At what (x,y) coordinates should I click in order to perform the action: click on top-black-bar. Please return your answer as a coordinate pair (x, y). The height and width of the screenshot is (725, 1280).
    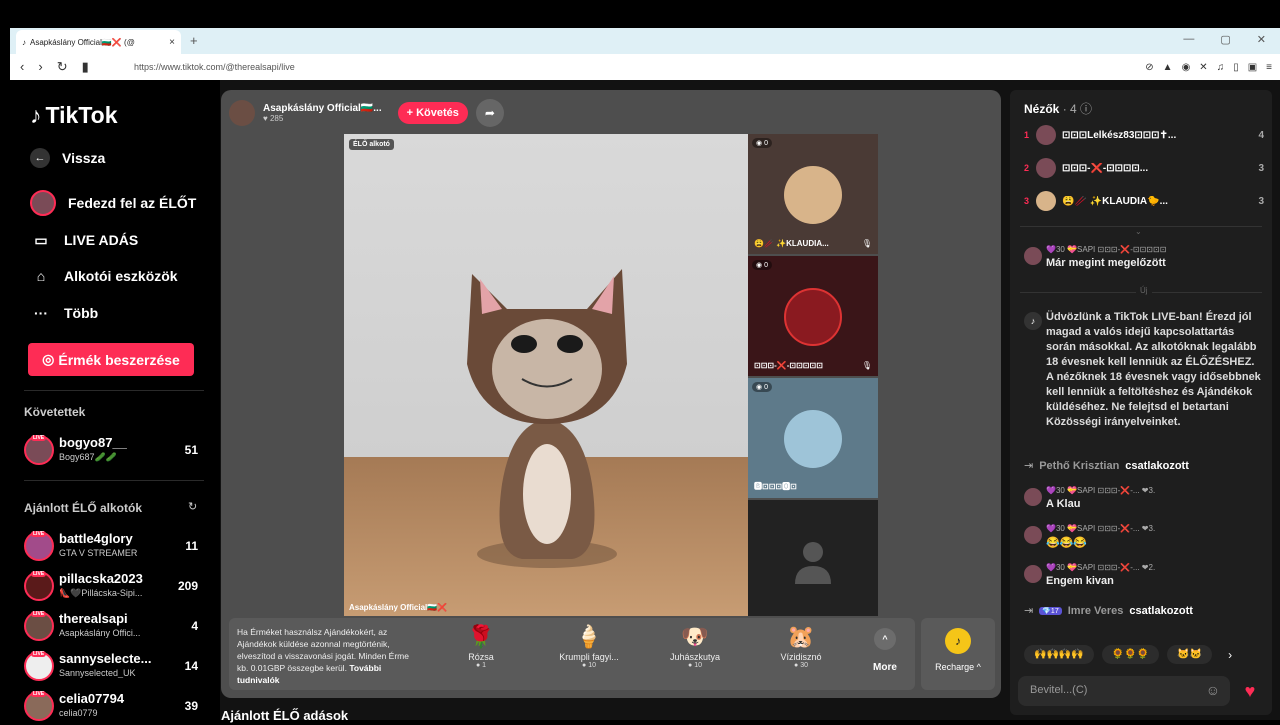
    Looking at the image, I should click on (640, 14).